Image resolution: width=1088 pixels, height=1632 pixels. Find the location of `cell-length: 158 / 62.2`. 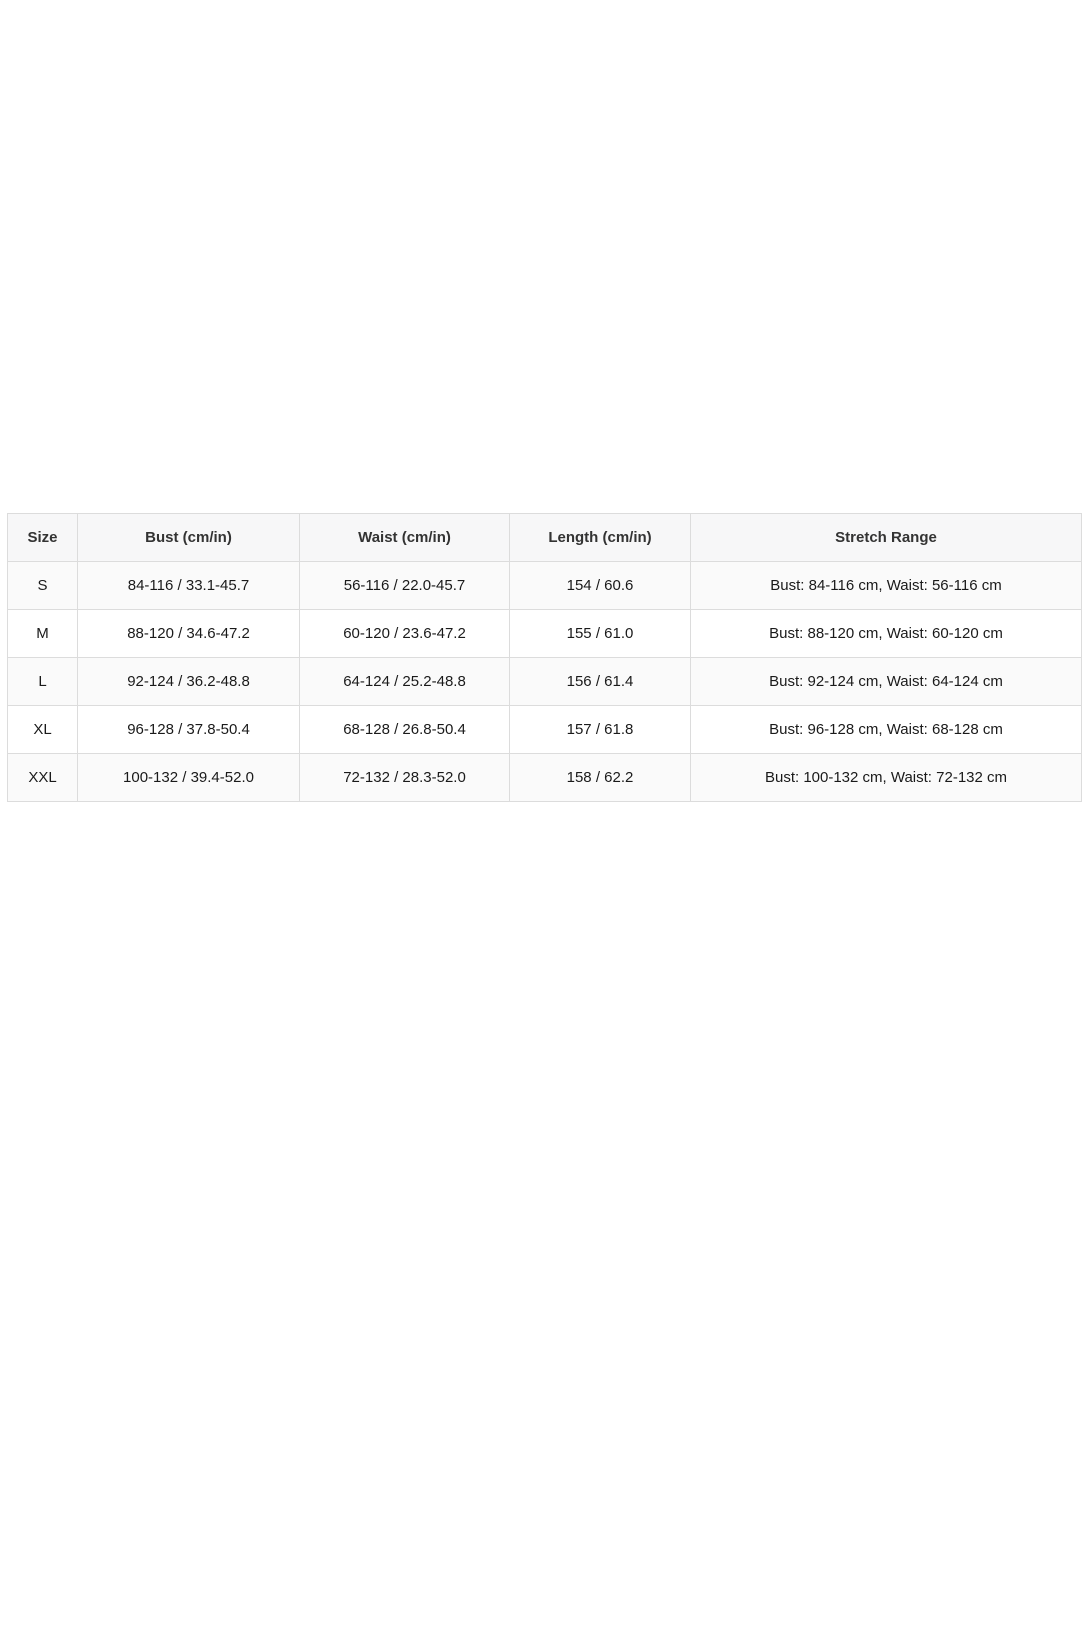

cell-length: 158 / 62.2 is located at coordinates (600, 777).